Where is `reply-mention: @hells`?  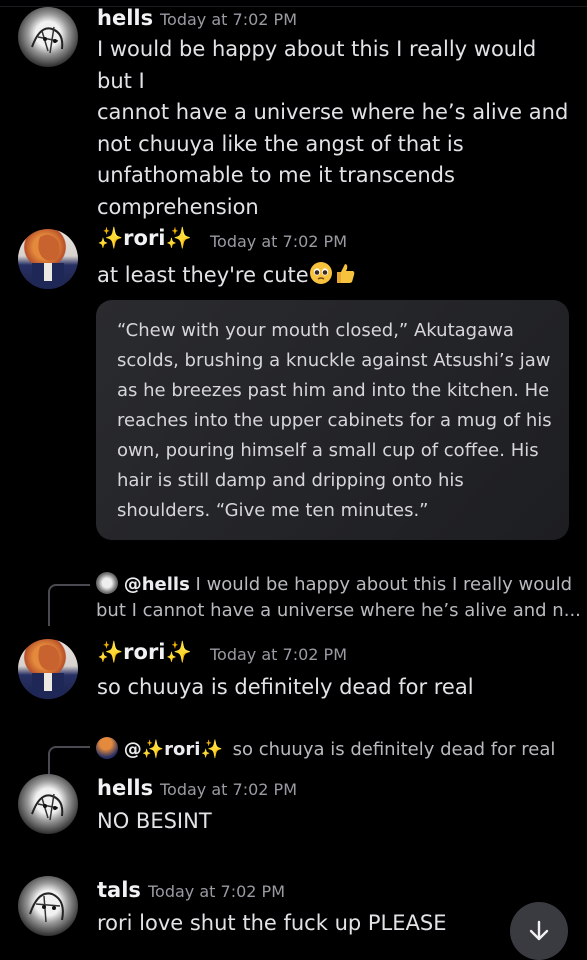
reply-mention: @hells is located at coordinates (156, 584).